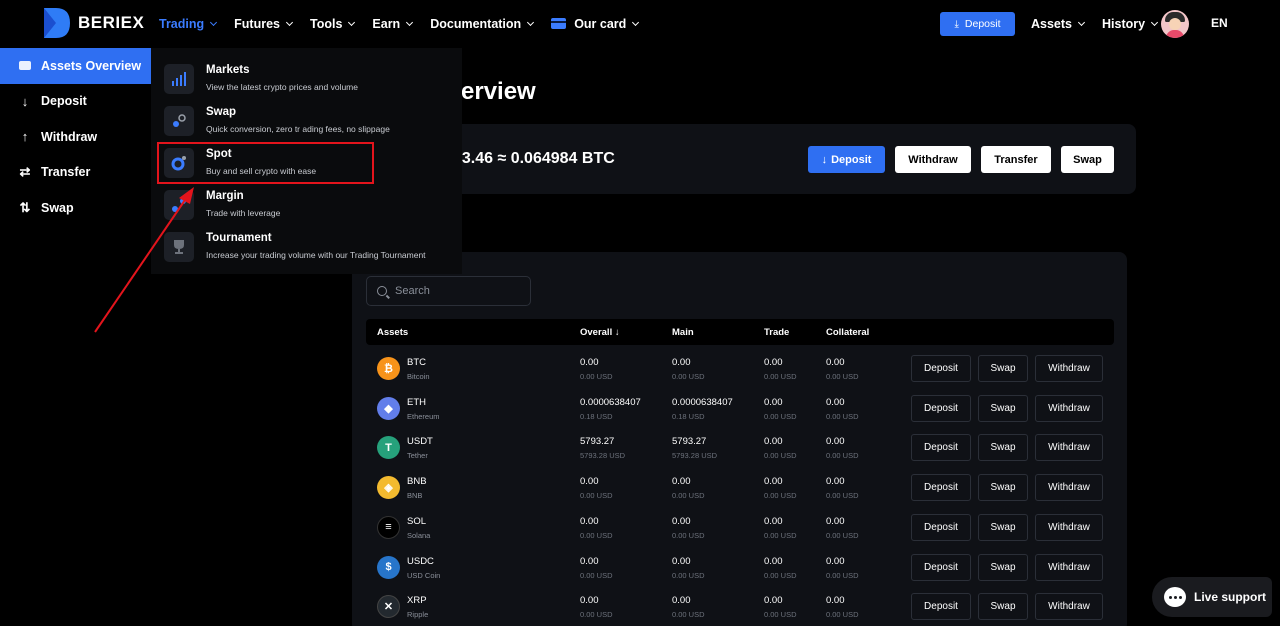 Image resolution: width=1280 pixels, height=626 pixels. I want to click on nav-our-card: Our card, so click(595, 24).